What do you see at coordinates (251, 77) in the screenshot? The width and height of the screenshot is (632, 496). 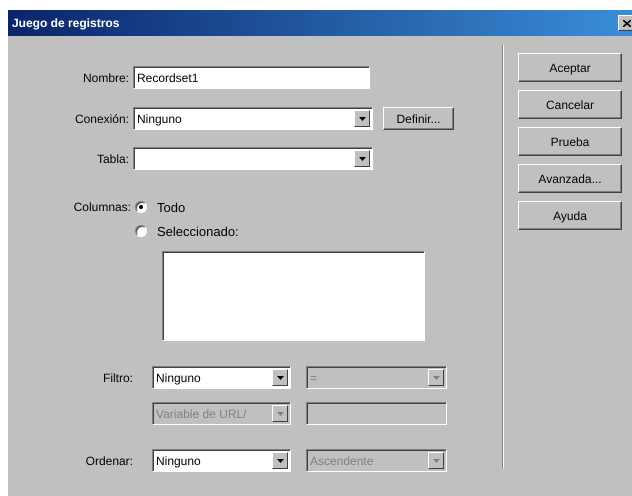 I see `name-field: Recordset1` at bounding box center [251, 77].